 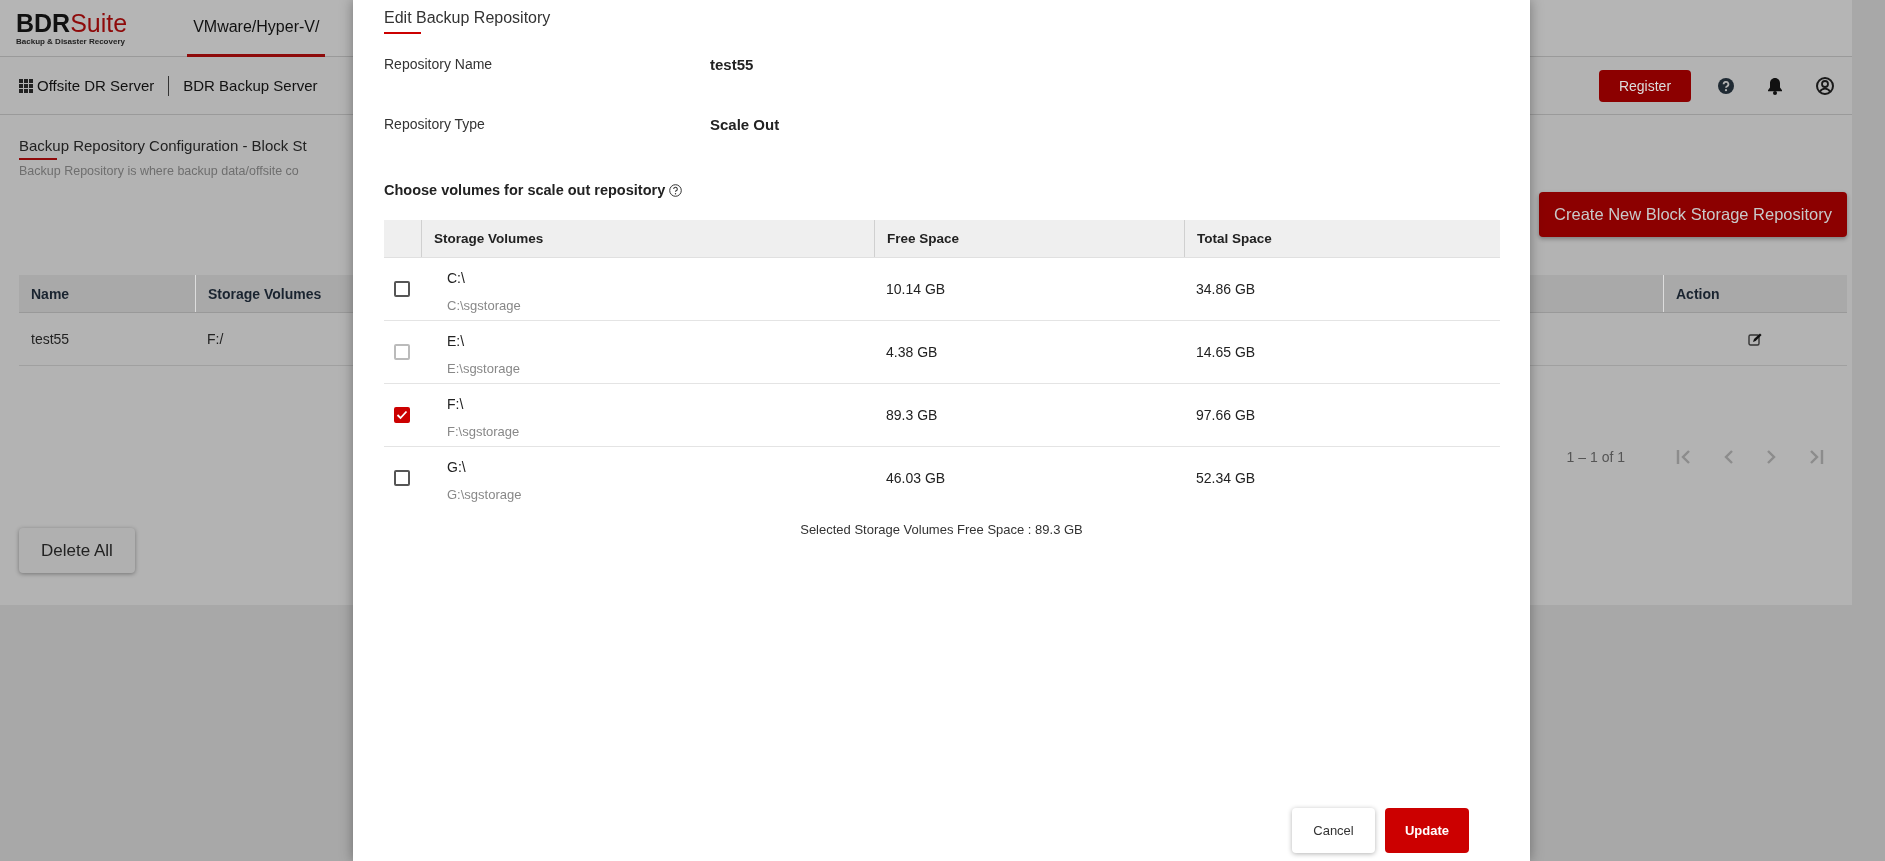 What do you see at coordinates (50, 294) in the screenshot?
I see `column-header: Name` at bounding box center [50, 294].